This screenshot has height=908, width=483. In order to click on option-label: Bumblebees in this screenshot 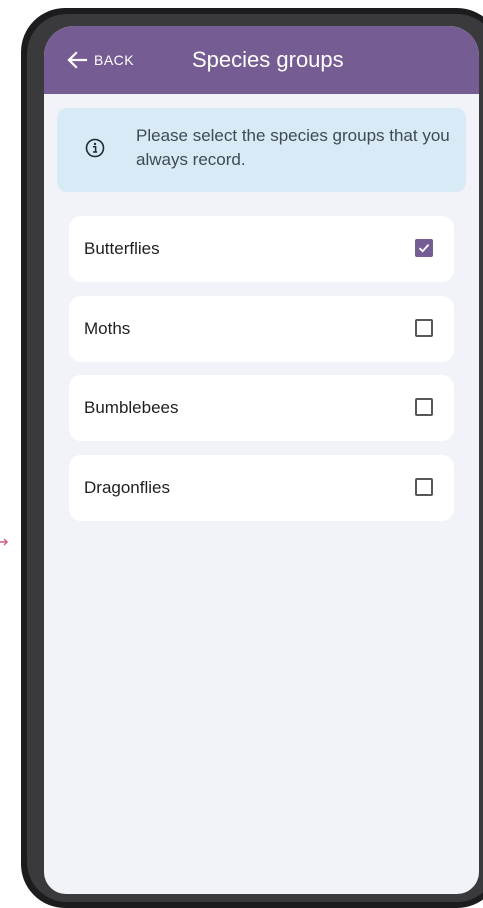, I will do `click(131, 407)`.